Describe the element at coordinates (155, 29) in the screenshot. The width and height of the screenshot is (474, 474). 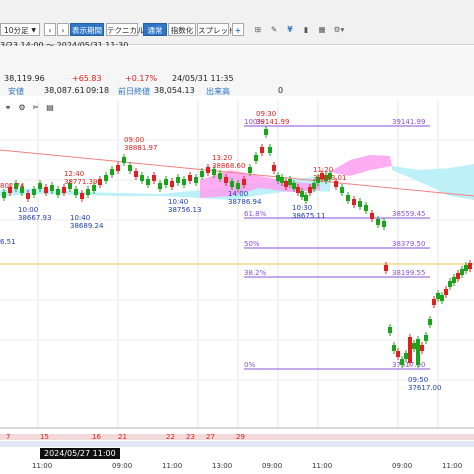
I see `tab-normal: 通常` at that location.